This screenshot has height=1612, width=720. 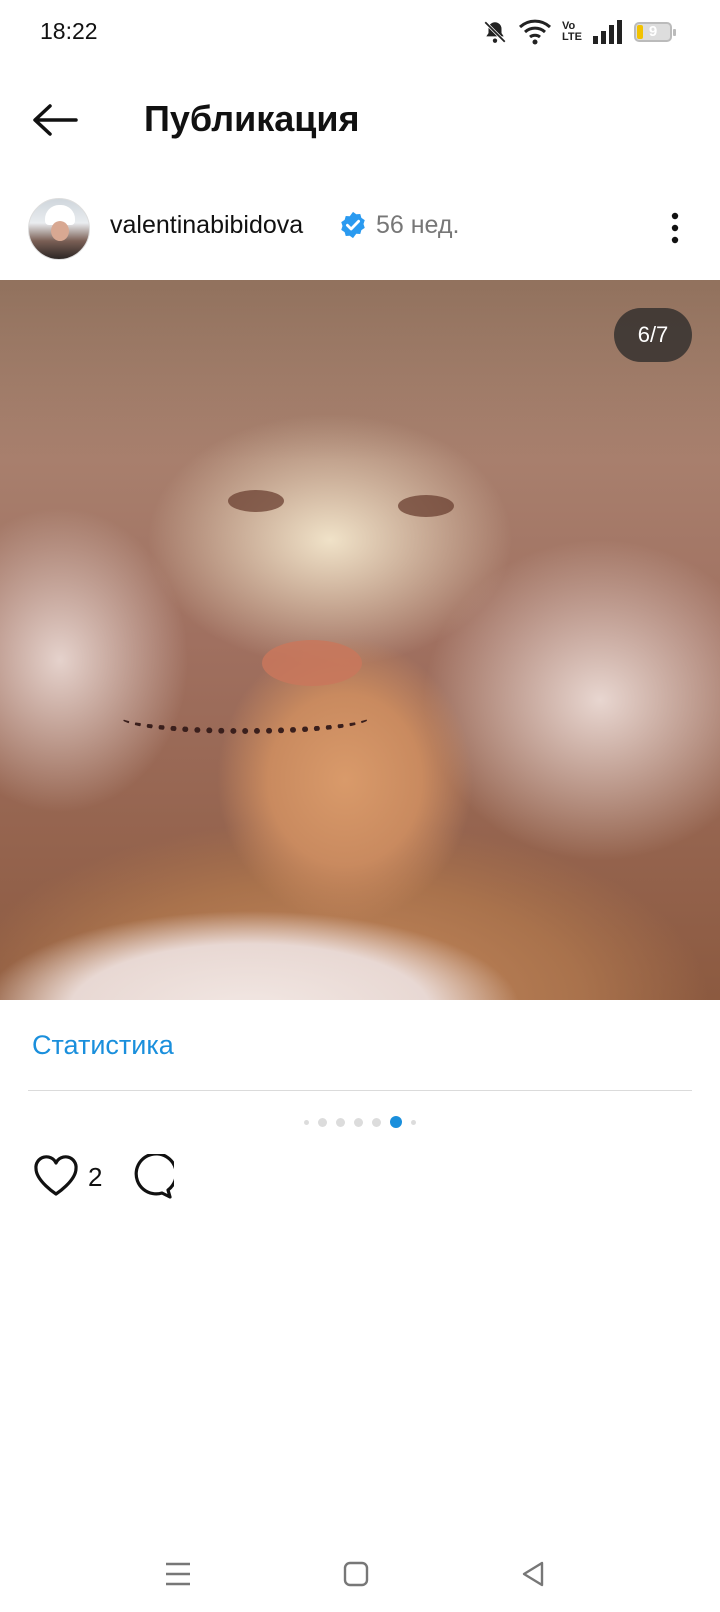 I want to click on carousel-dots, so click(x=360, y=1122).